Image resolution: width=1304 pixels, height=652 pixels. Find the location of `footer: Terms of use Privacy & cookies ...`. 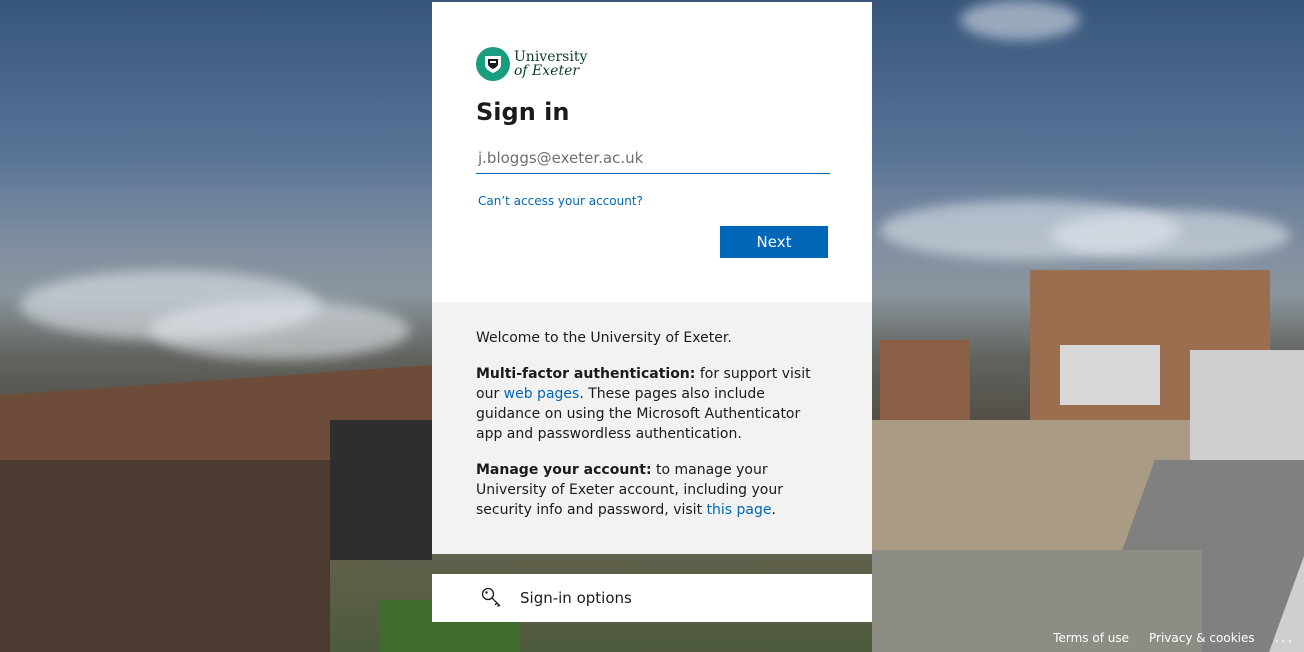

footer: Terms of use Privacy & cookies ... is located at coordinates (1178, 638).